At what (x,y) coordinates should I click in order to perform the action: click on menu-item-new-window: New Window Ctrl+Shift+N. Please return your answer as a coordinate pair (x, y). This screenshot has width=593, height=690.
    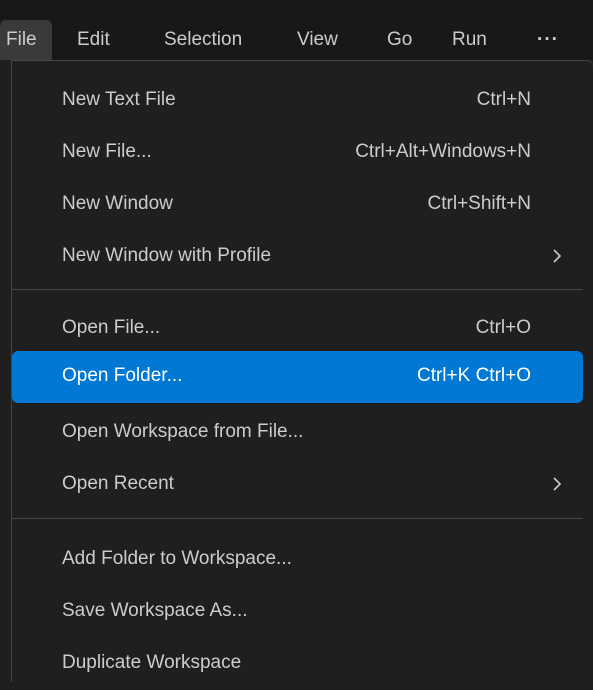
    Looking at the image, I should click on (297, 205).